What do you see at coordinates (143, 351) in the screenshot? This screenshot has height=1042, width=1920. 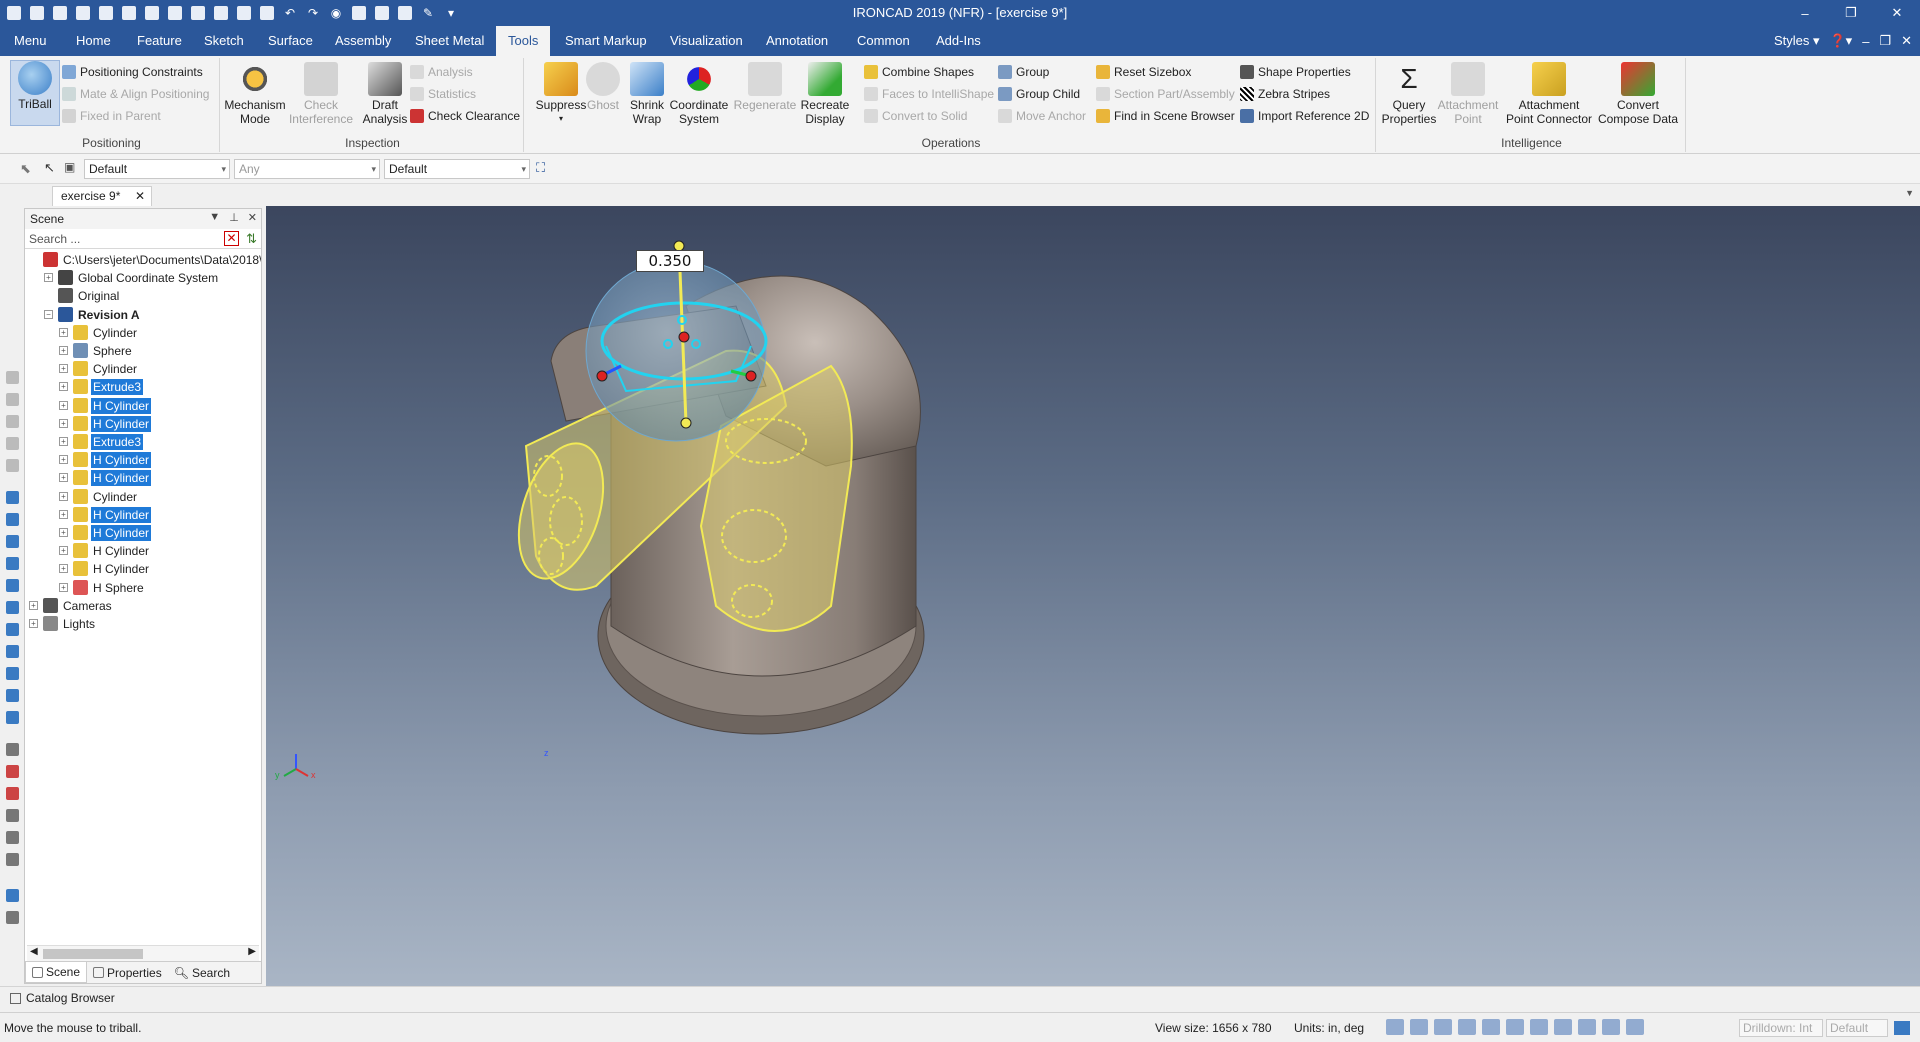 I see `tree-item: + Sphere` at bounding box center [143, 351].